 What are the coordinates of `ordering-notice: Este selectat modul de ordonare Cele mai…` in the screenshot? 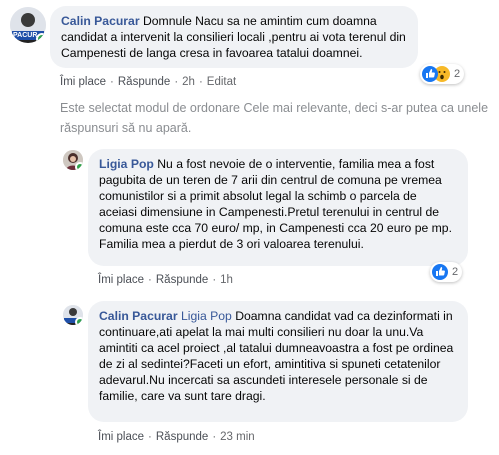 It's located at (274, 118).